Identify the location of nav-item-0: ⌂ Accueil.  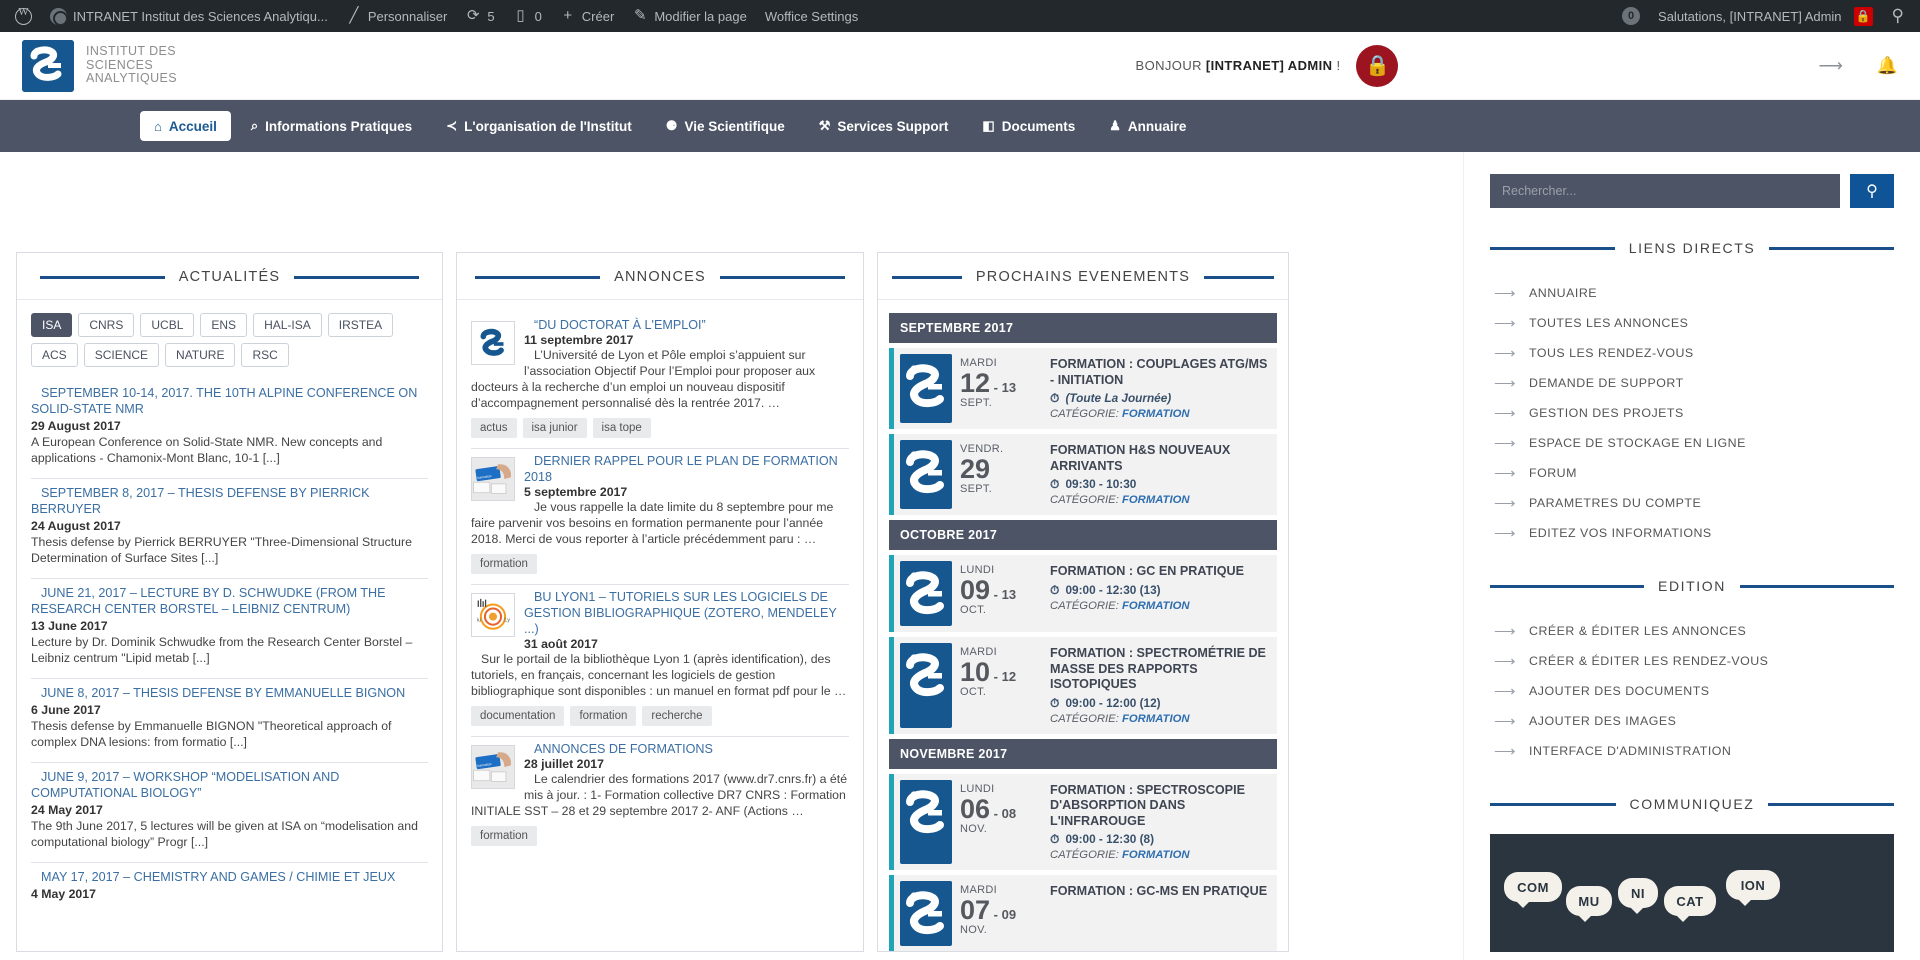
(185, 126).